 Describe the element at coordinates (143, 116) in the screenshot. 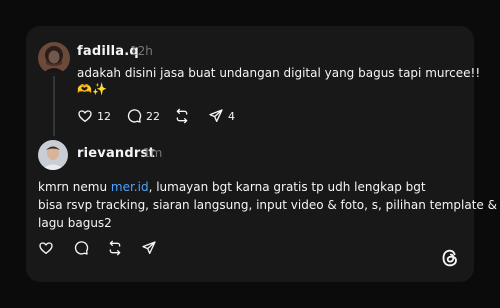

I see `comment-button: 22` at that location.